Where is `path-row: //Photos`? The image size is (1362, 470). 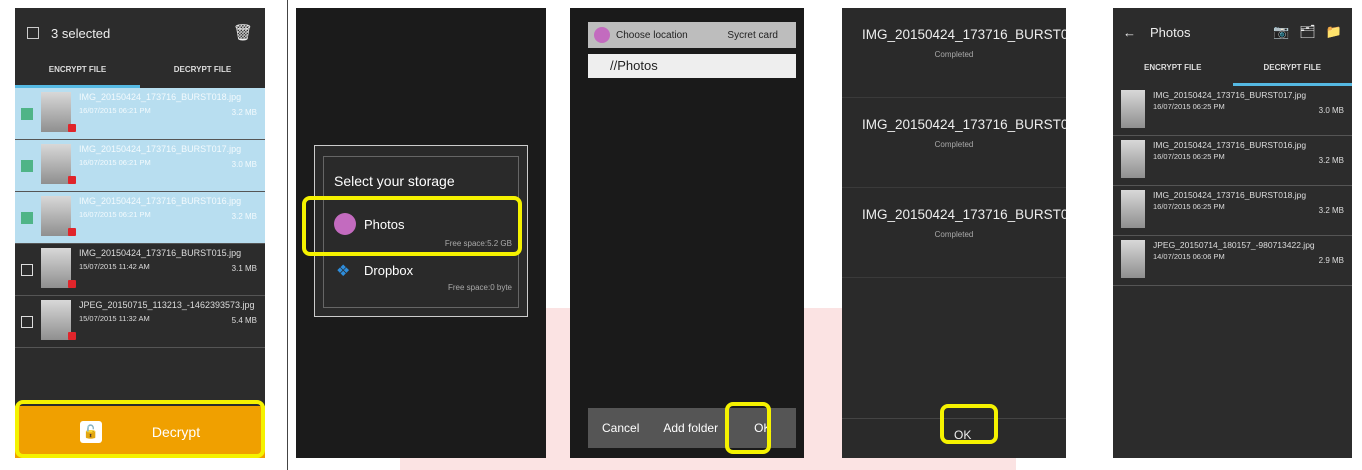 path-row: //Photos is located at coordinates (692, 66).